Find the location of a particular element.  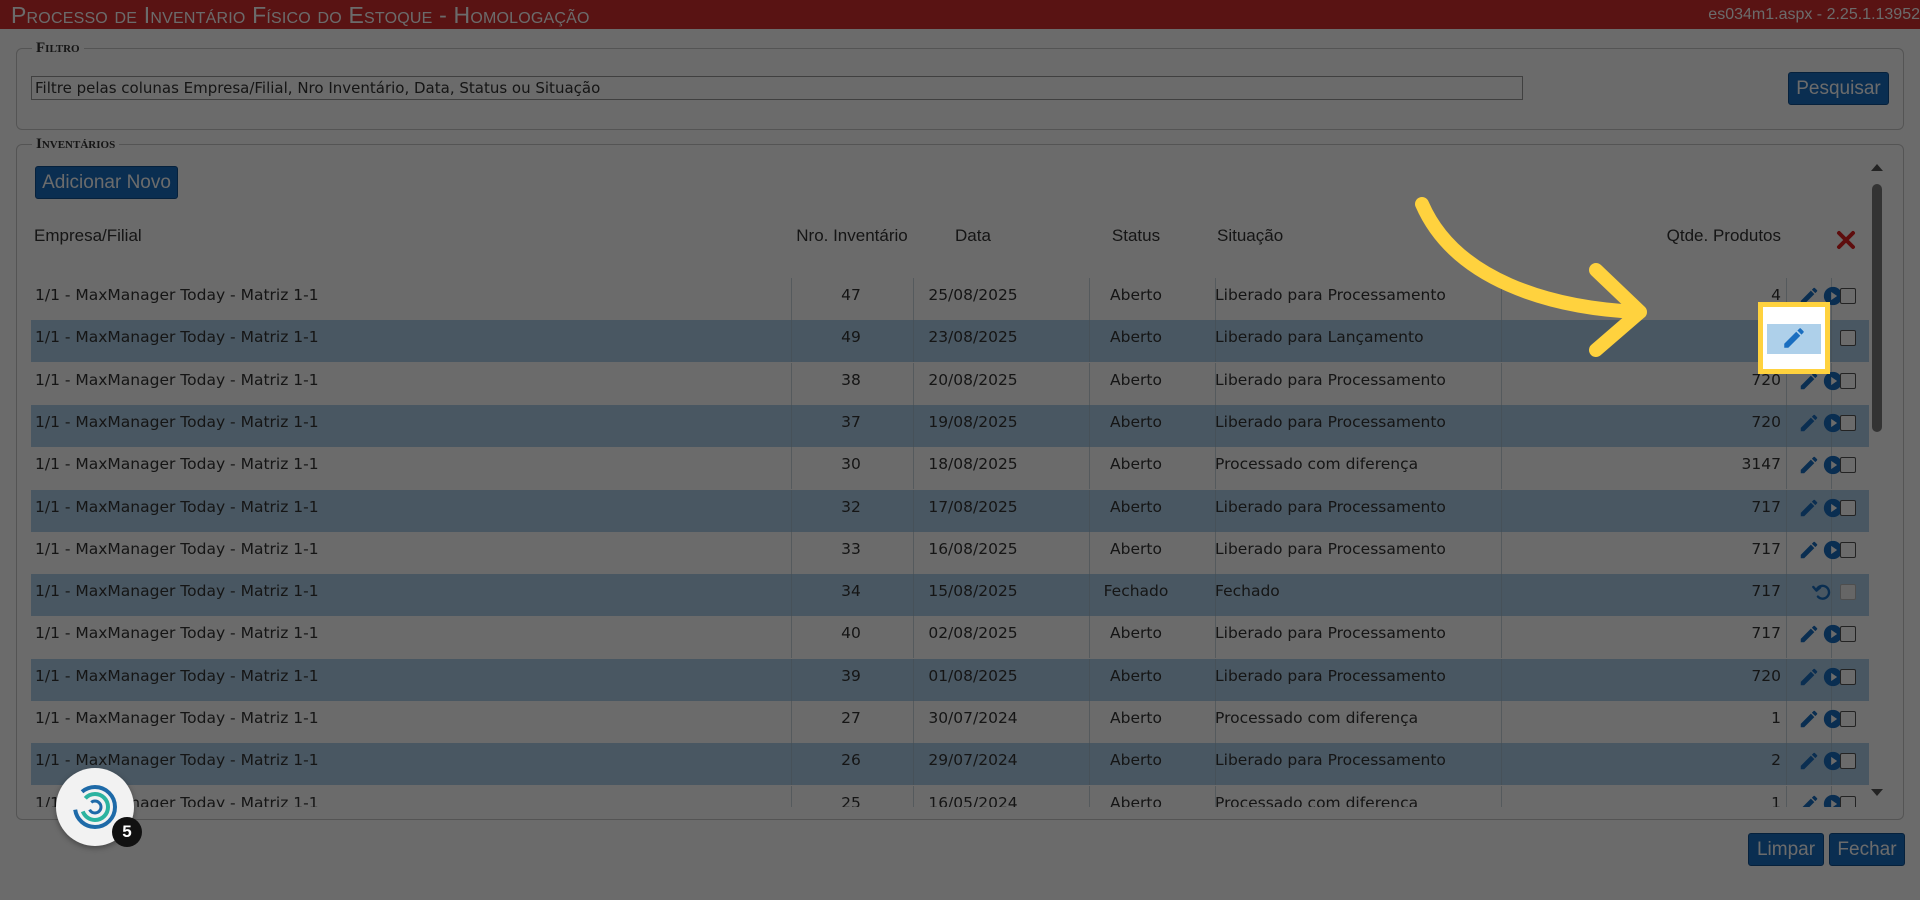

delete-selected-icon is located at coordinates (1846, 242).